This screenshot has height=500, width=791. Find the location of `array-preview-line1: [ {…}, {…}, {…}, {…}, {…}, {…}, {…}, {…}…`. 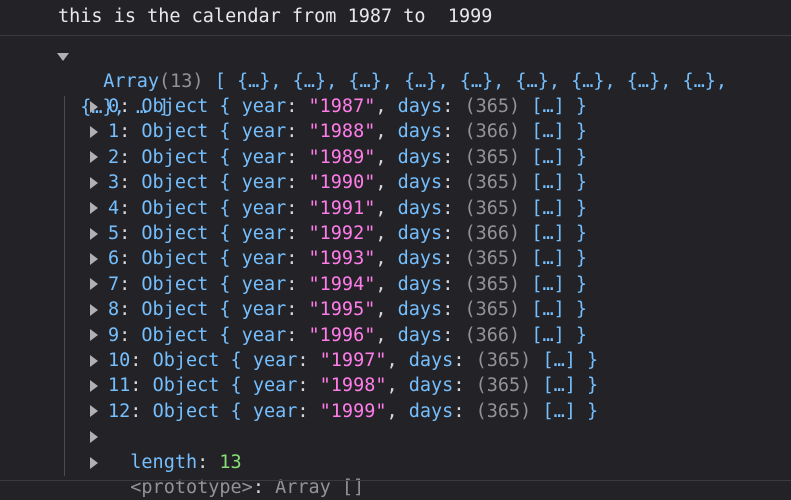

array-preview-line1: [ {…}, {…}, {…}, {…}, {…}, {…}, {…}, {…}… is located at coordinates (471, 81).